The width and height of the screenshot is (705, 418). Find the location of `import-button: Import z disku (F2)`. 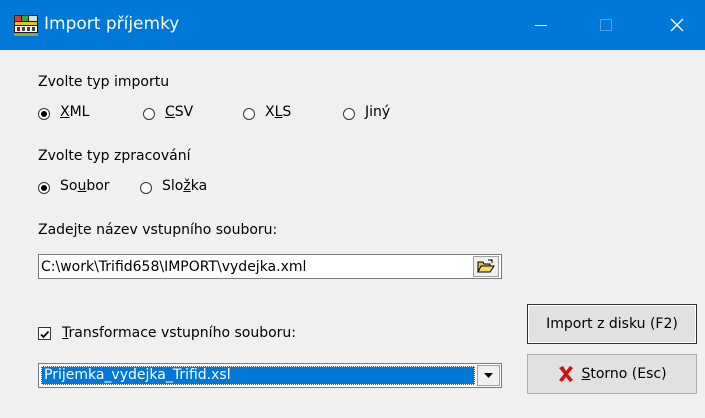

import-button: Import z disku (F2) is located at coordinates (612, 324).